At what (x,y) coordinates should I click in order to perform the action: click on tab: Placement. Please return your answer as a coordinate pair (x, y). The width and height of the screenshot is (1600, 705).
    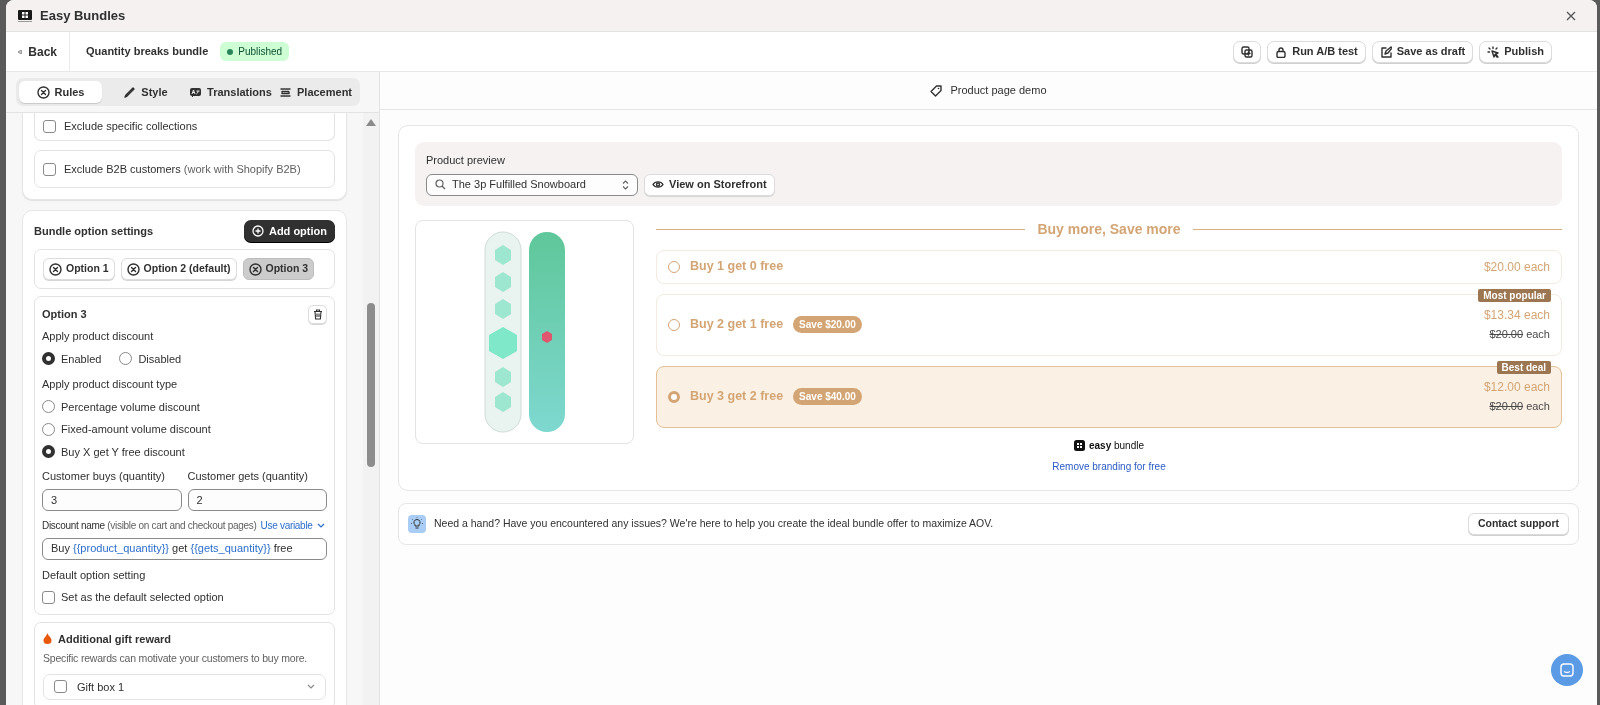
    Looking at the image, I should click on (315, 92).